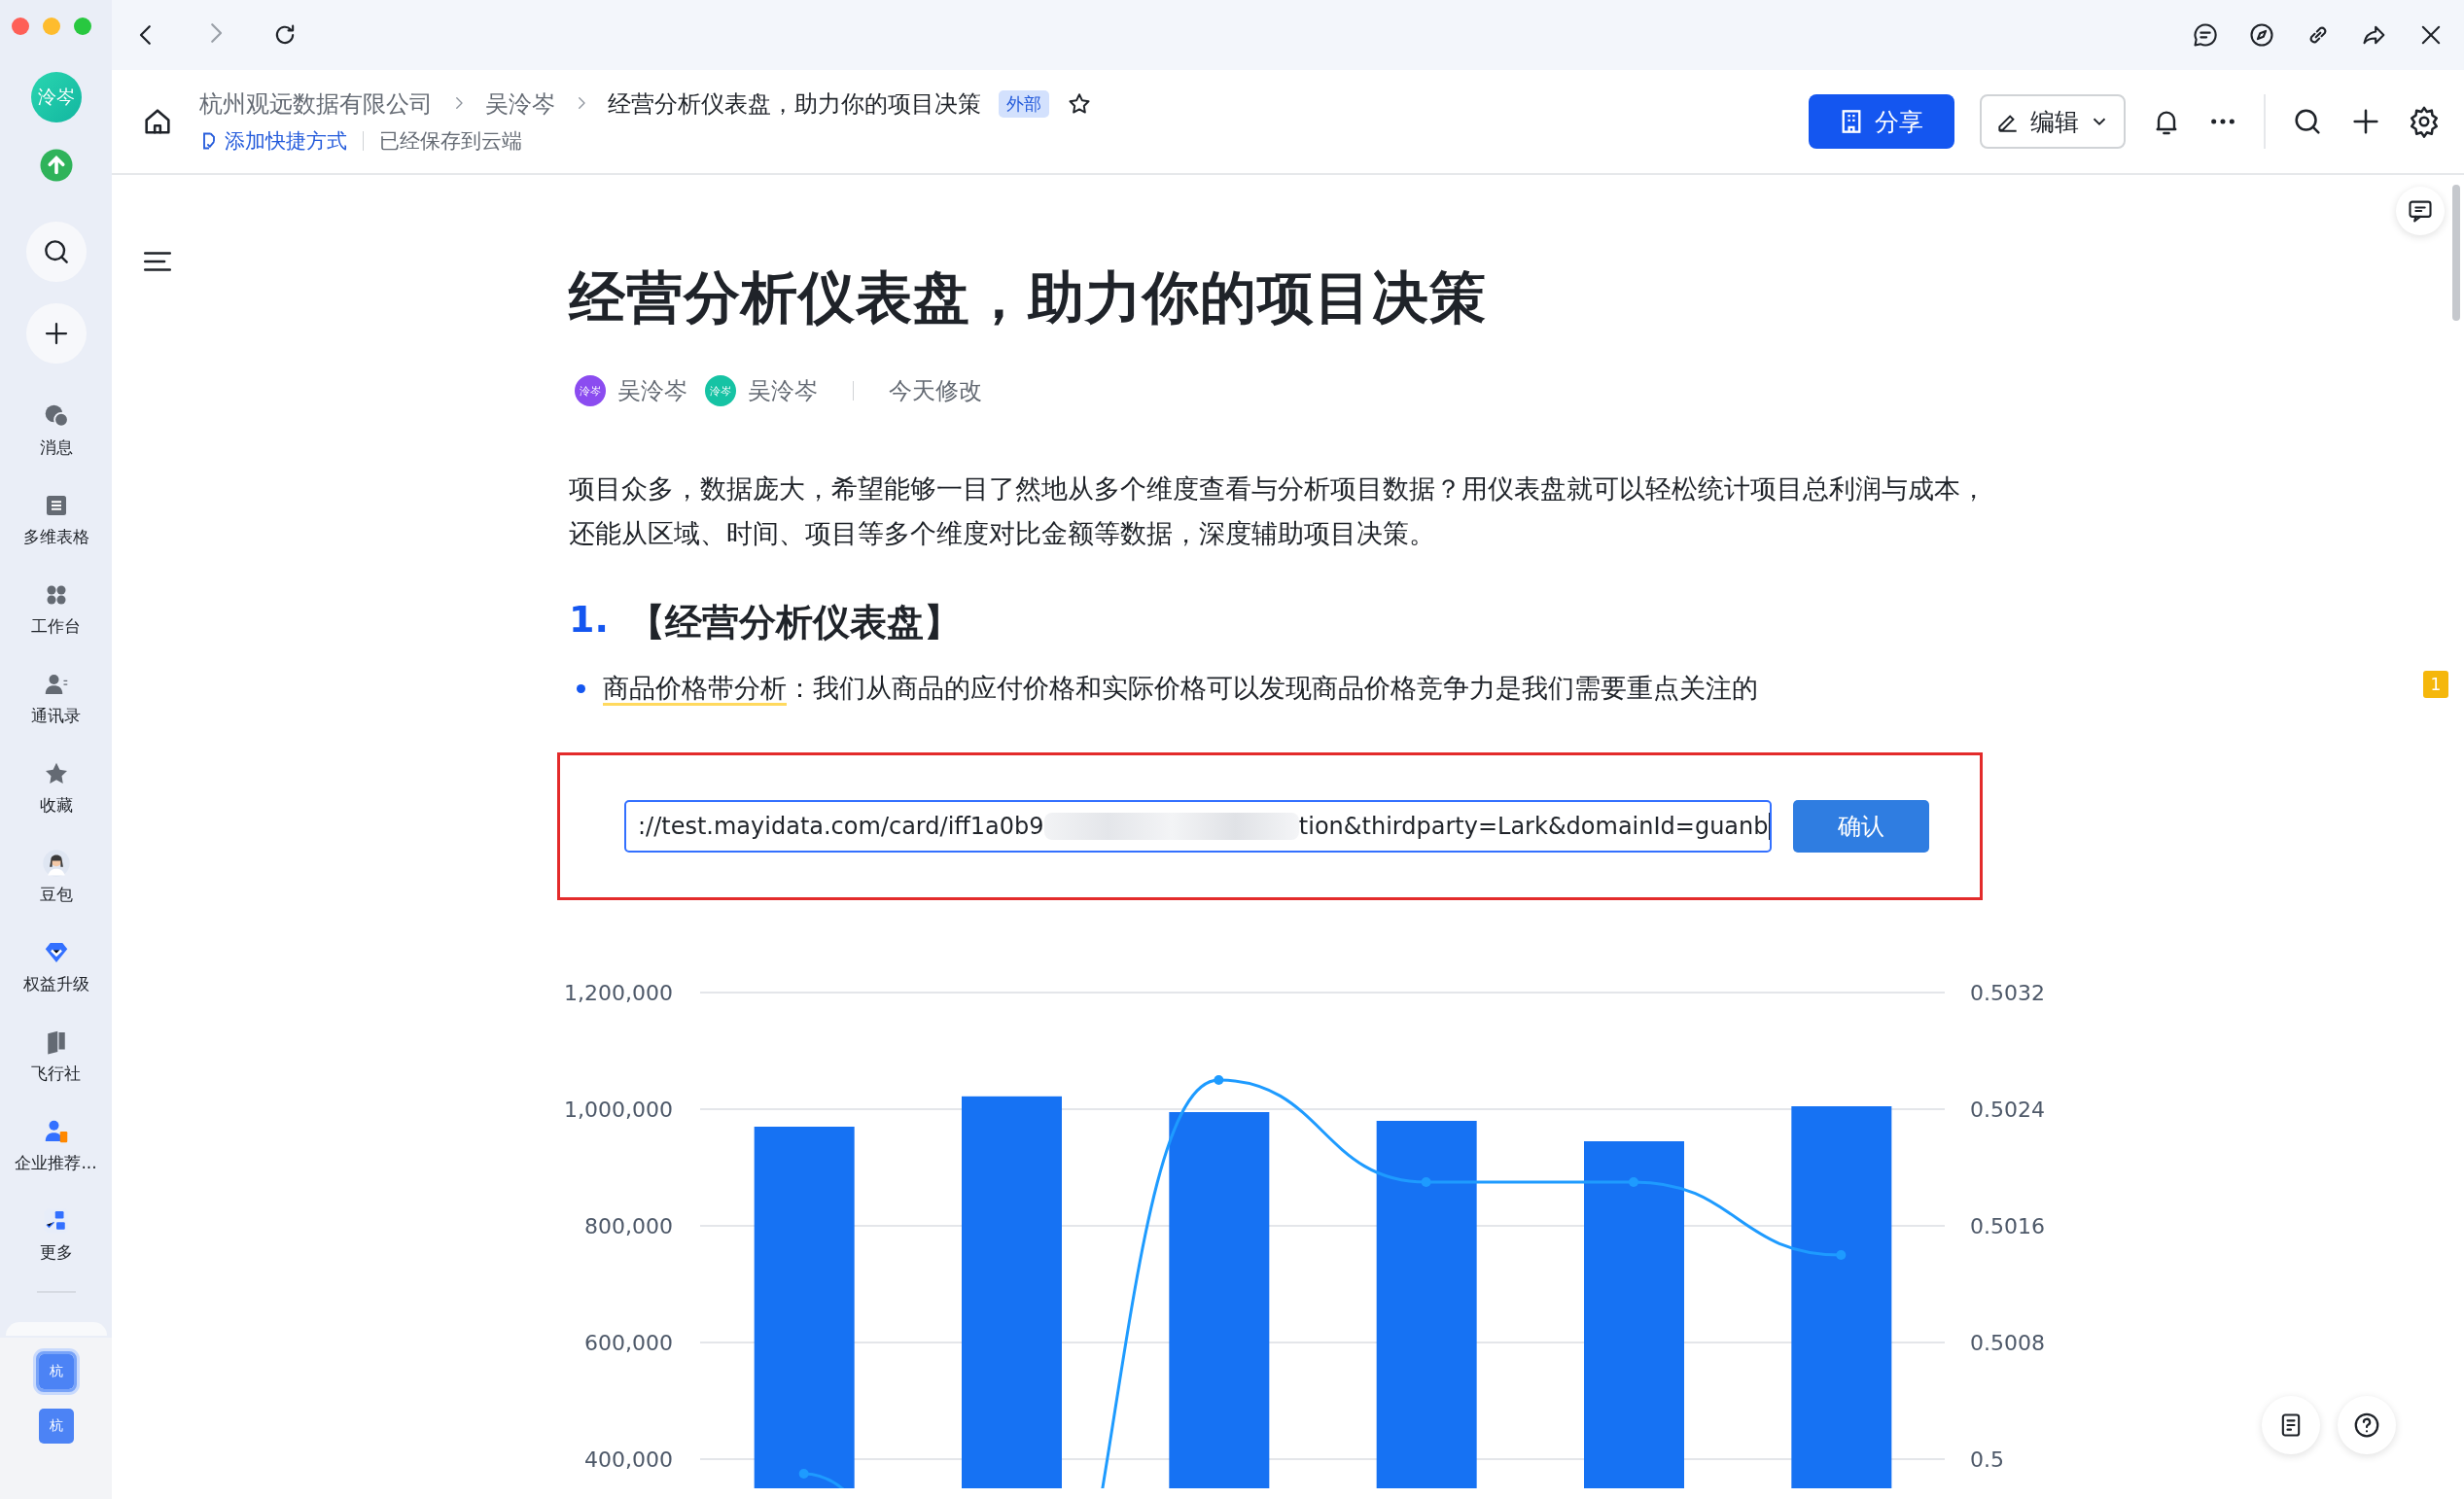  What do you see at coordinates (56, 608) in the screenshot?
I see `sidebar-item: 工作台` at bounding box center [56, 608].